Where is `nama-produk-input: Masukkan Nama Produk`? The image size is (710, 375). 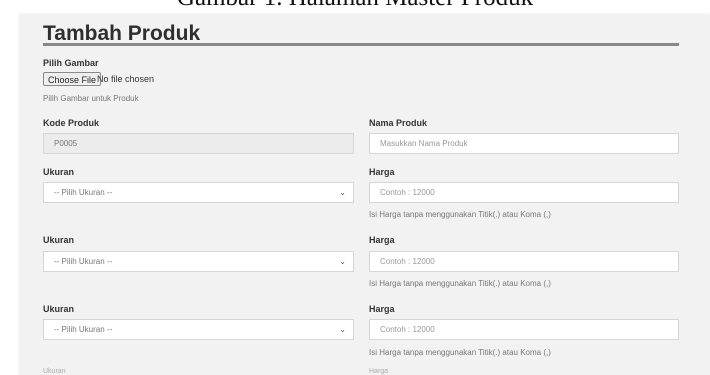
nama-produk-input: Masukkan Nama Produk is located at coordinates (524, 143).